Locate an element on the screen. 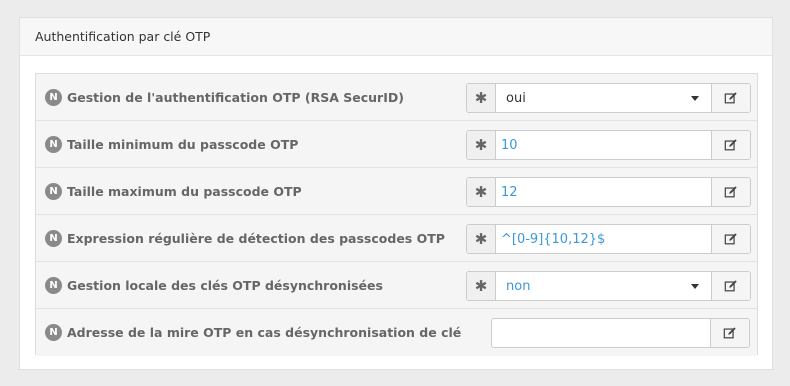 This screenshot has width=790, height=386. max-passcode-input: 12 is located at coordinates (603, 192).